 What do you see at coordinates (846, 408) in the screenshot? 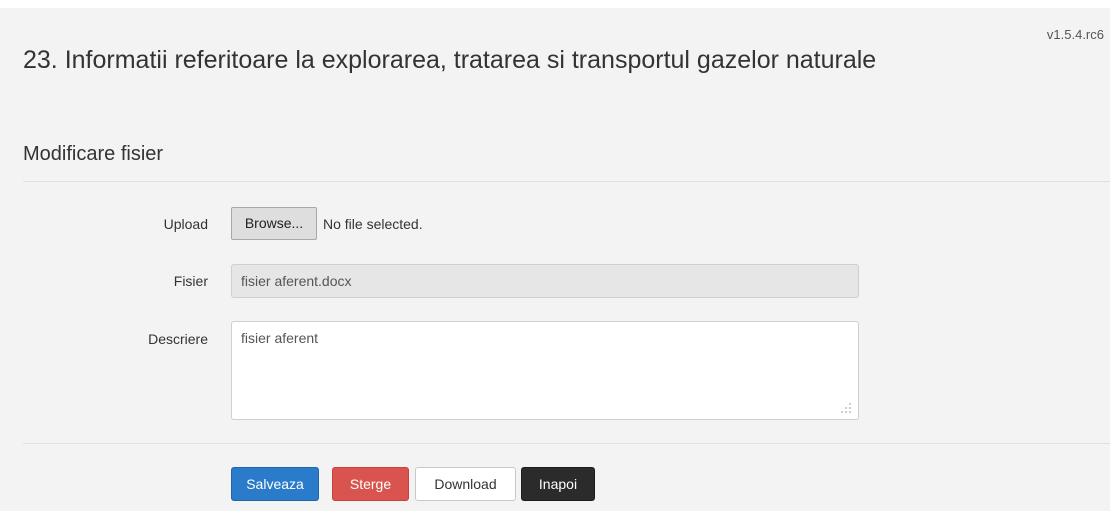
I see `resize-grip-icon` at bounding box center [846, 408].